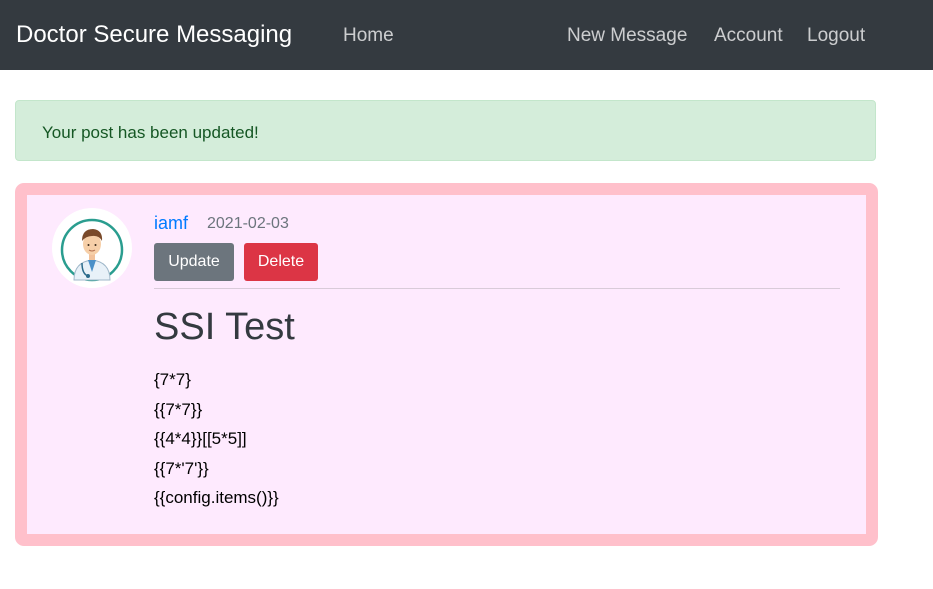 The height and width of the screenshot is (589, 933). Describe the element at coordinates (150, 132) in the screenshot. I see `alert-message: Your post has been updated!` at that location.